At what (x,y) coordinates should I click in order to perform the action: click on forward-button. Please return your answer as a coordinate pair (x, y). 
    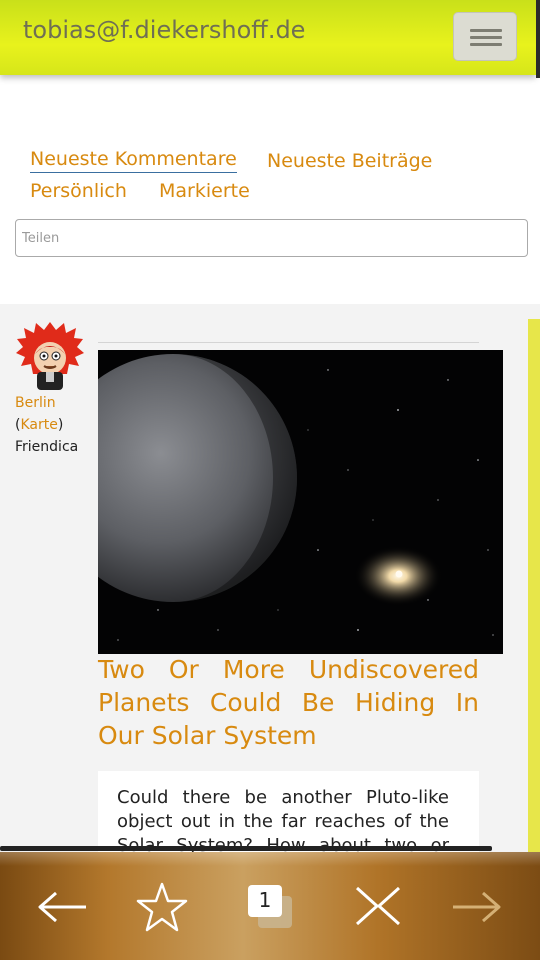
    Looking at the image, I should click on (478, 907).